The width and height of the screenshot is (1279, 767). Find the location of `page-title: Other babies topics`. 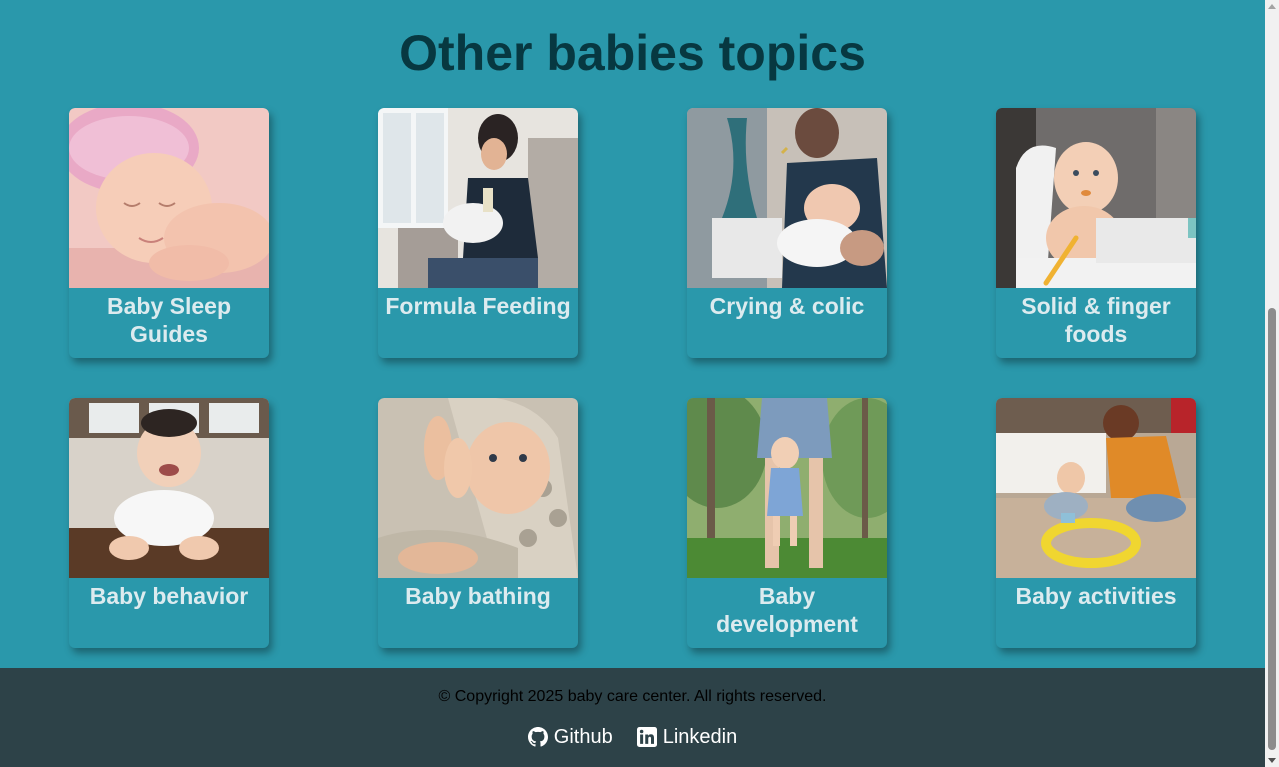

page-title: Other babies topics is located at coordinates (632, 53).